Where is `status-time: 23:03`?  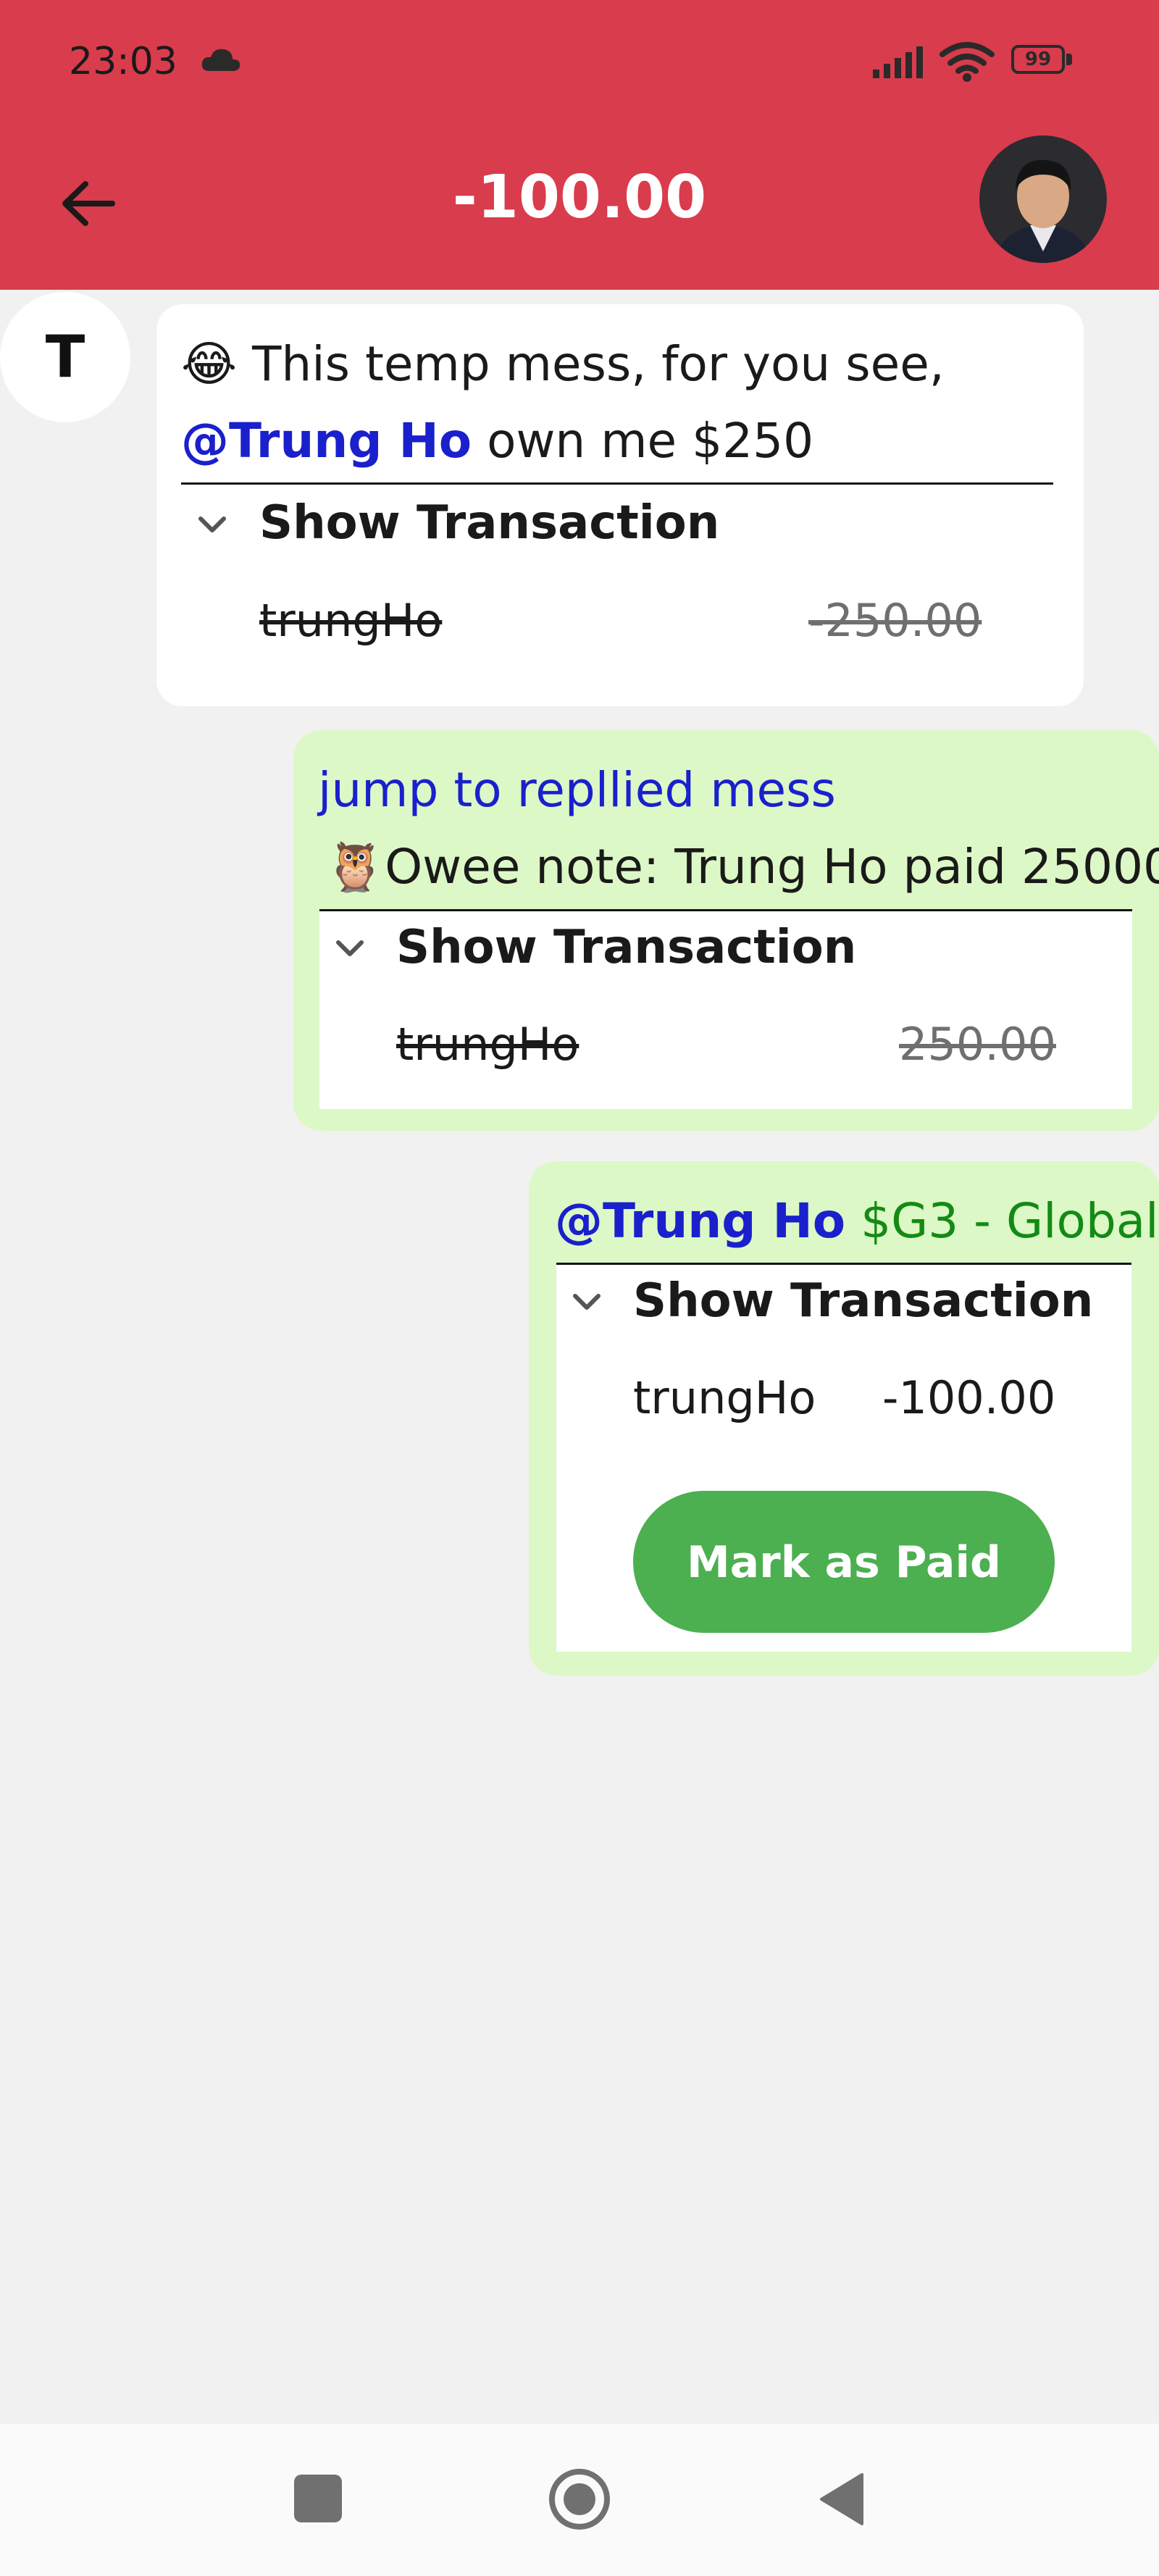 status-time: 23:03 is located at coordinates (123, 61).